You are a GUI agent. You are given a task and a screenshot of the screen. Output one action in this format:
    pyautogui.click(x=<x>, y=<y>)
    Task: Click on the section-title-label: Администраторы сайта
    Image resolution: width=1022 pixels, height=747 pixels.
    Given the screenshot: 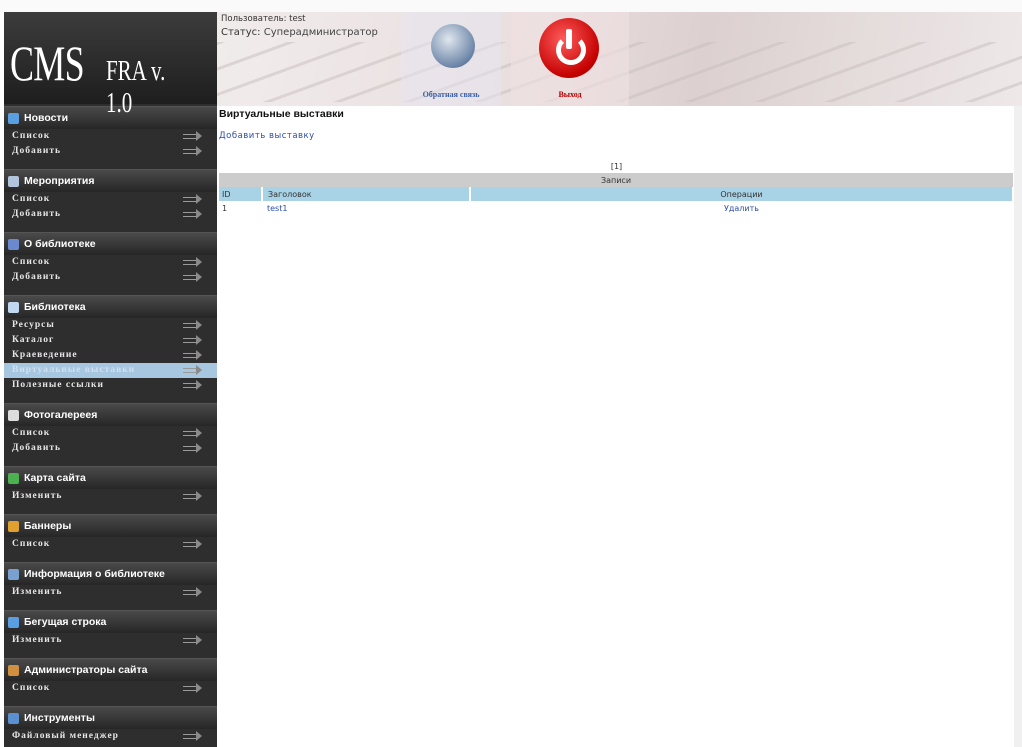 What is the action you would take?
    pyautogui.click(x=86, y=670)
    